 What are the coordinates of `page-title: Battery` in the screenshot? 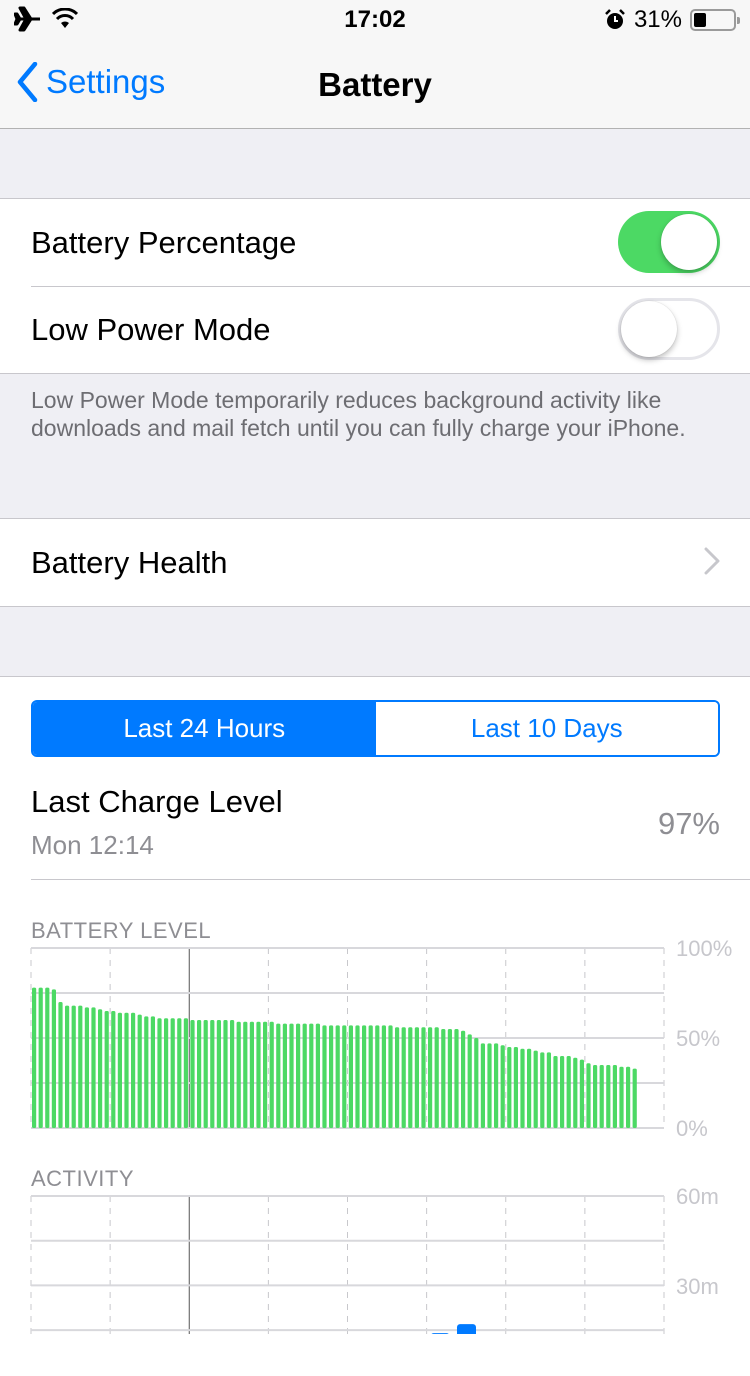 It's located at (375, 84).